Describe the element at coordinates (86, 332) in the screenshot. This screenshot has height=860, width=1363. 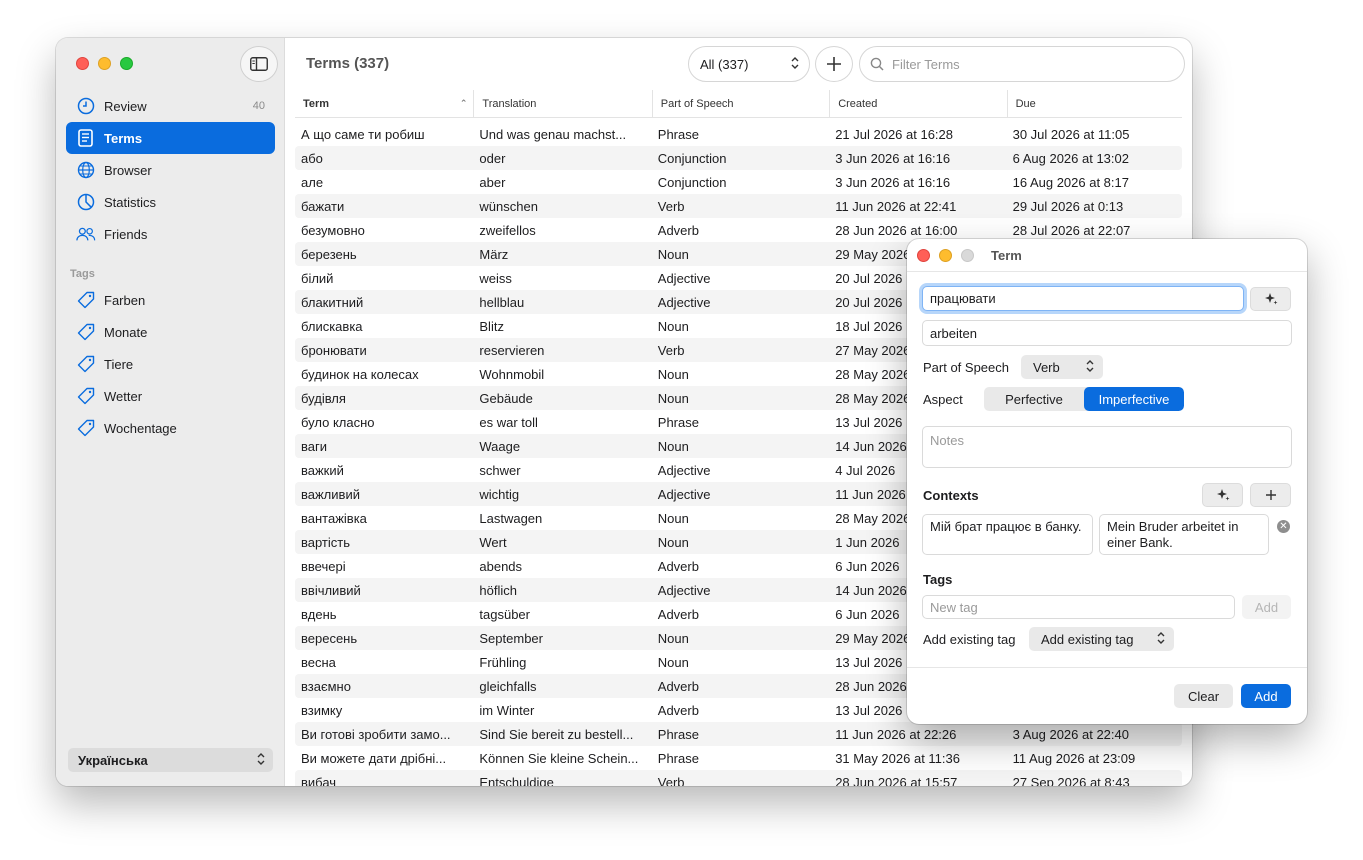
I see `tag-icon` at that location.